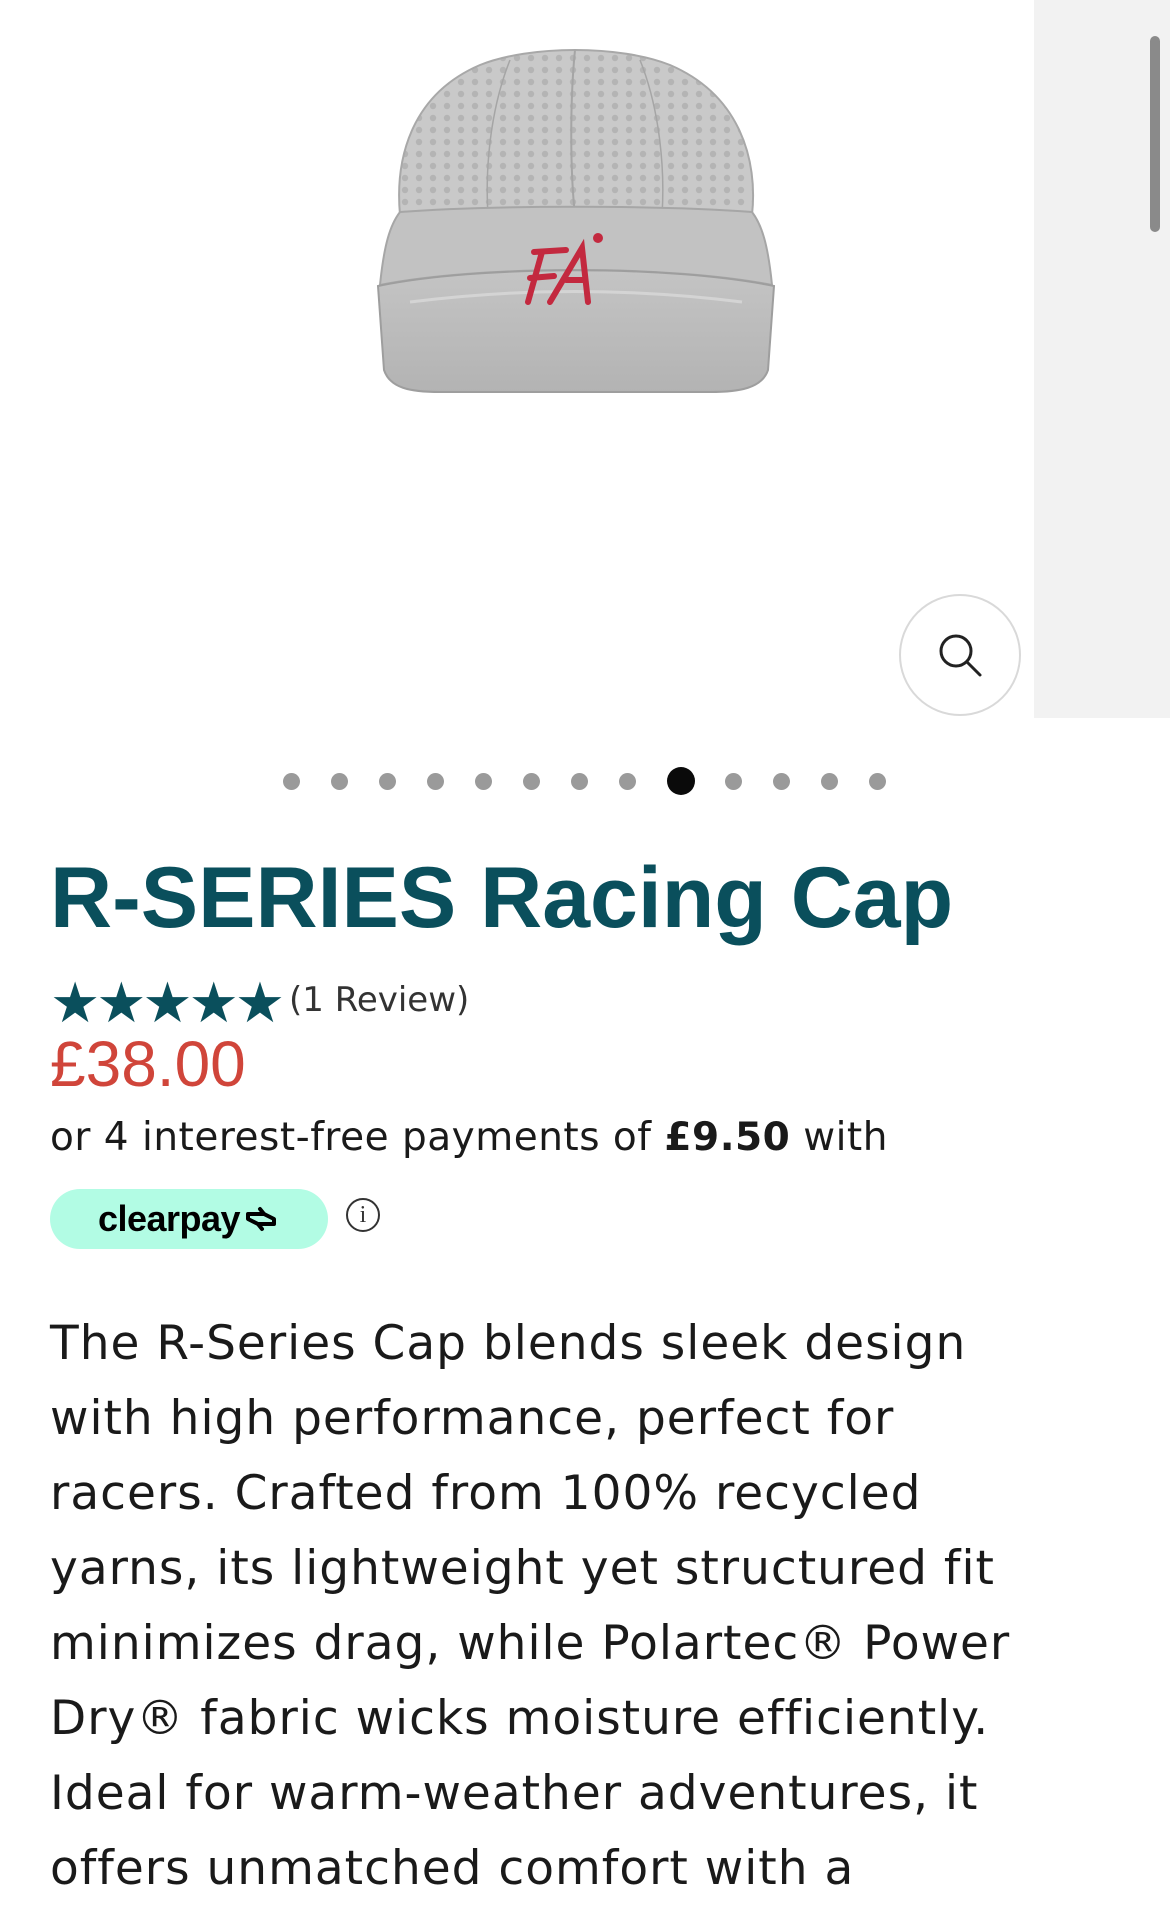 Image resolution: width=1170 pixels, height=1921 pixels. I want to click on product-title: R-SERIES Racing Cap, so click(502, 898).